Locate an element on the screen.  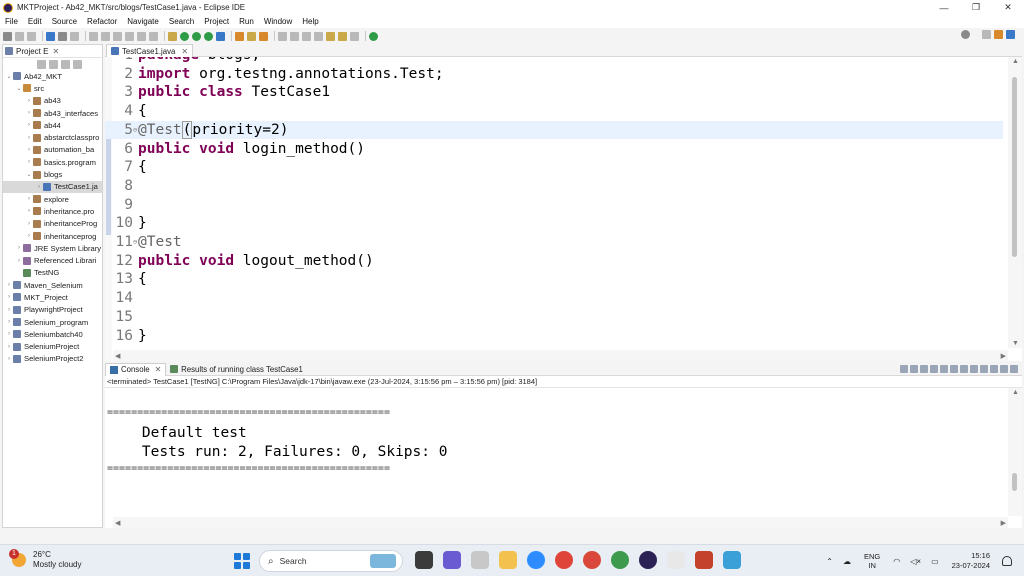
close-button: ✕ is located at coordinates (1008, 7).